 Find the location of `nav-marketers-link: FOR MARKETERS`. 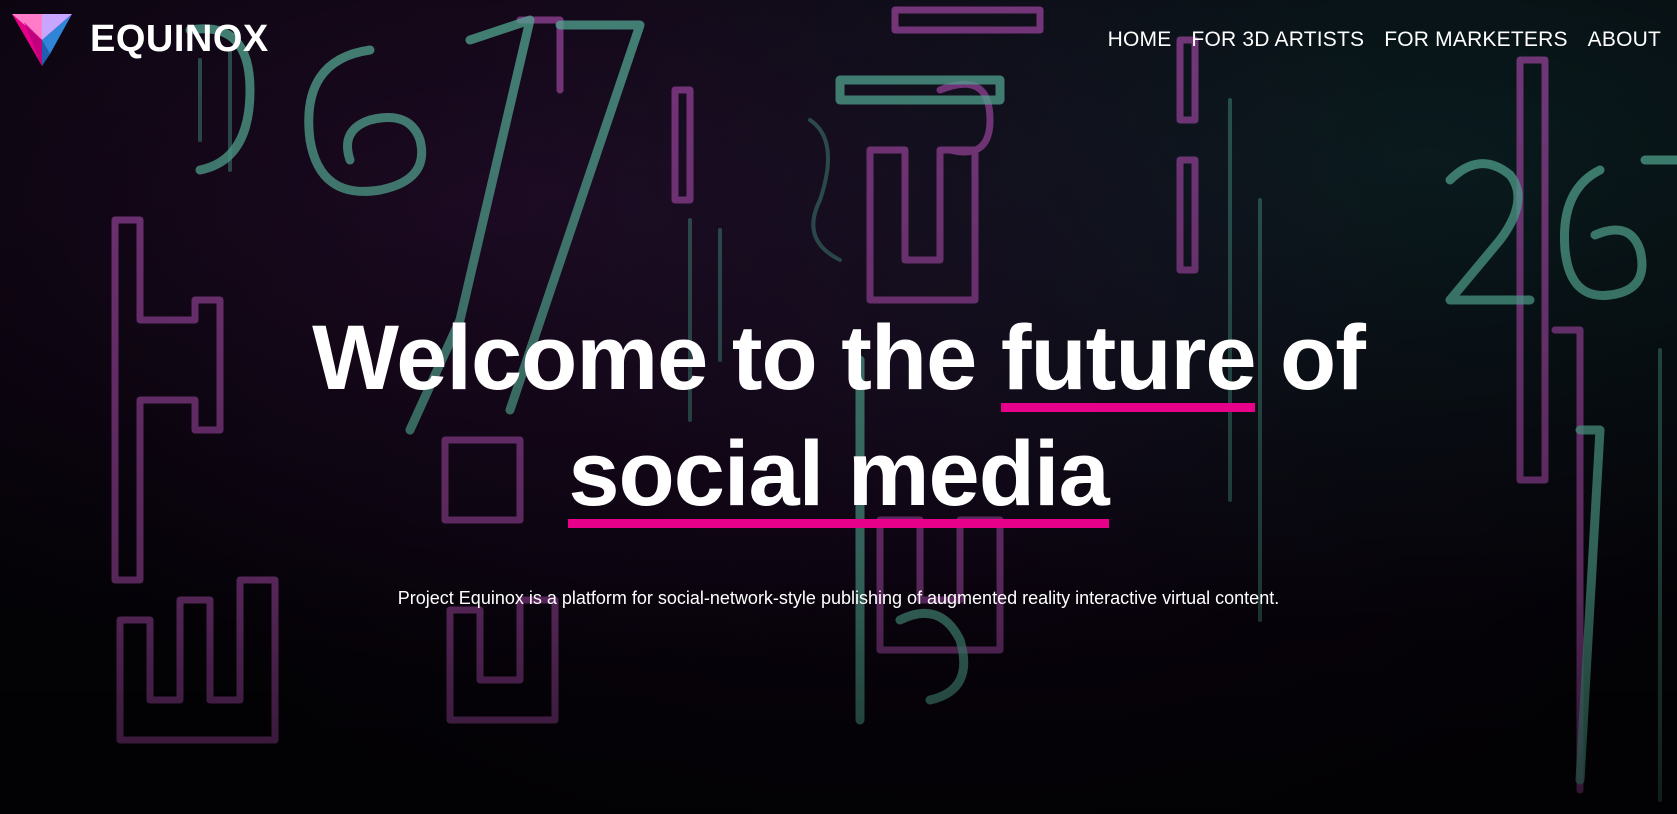

nav-marketers-link: FOR MARKETERS is located at coordinates (1475, 40).